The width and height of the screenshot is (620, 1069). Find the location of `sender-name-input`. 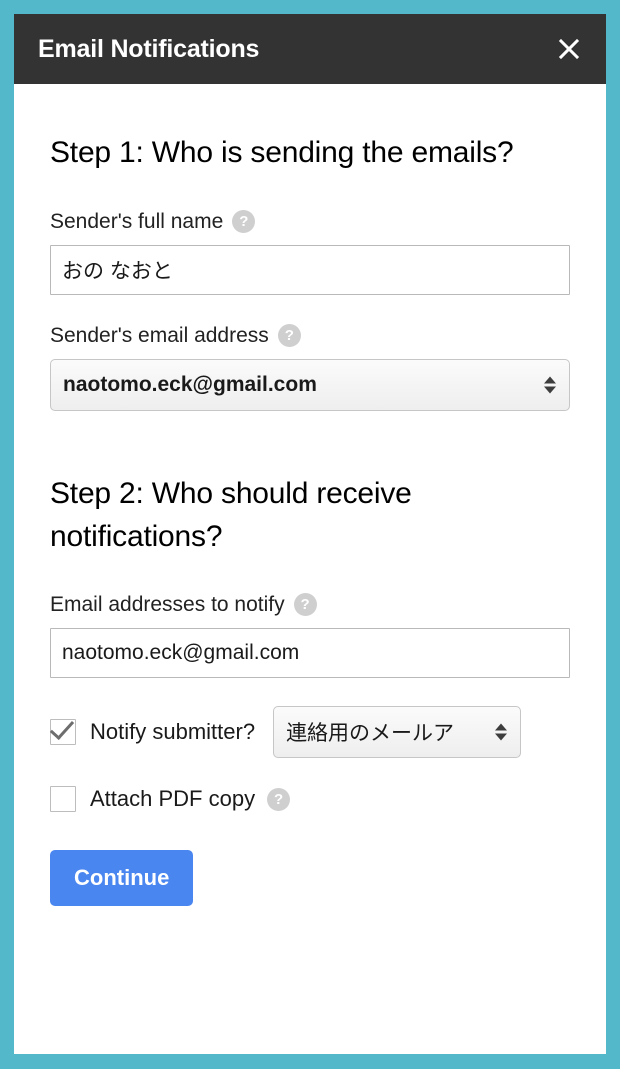

sender-name-input is located at coordinates (310, 269).